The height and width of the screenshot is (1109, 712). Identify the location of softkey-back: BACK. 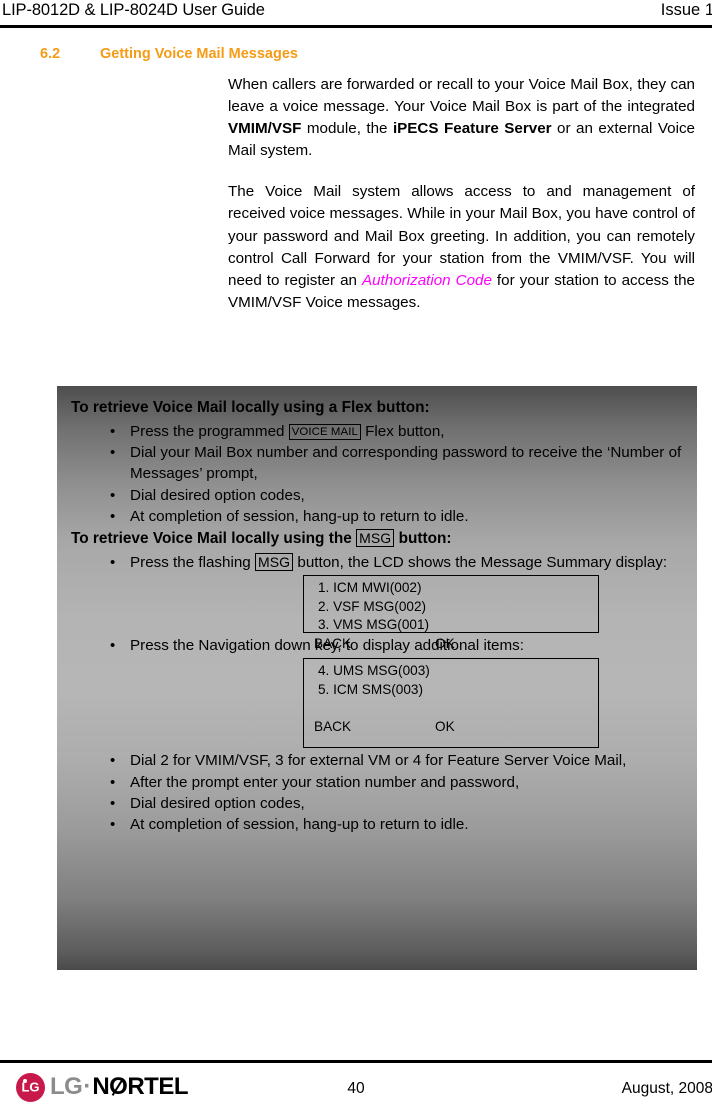
(332, 726).